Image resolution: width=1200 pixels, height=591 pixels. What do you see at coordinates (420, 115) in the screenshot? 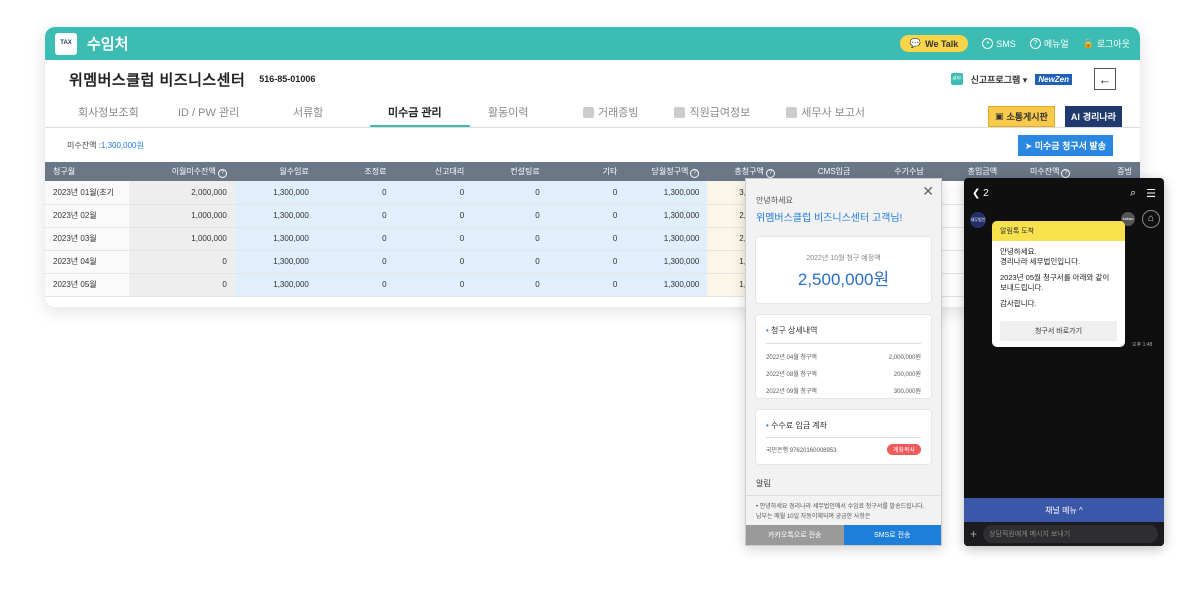
I see `tab-receivables: 미수금 관리` at bounding box center [420, 115].